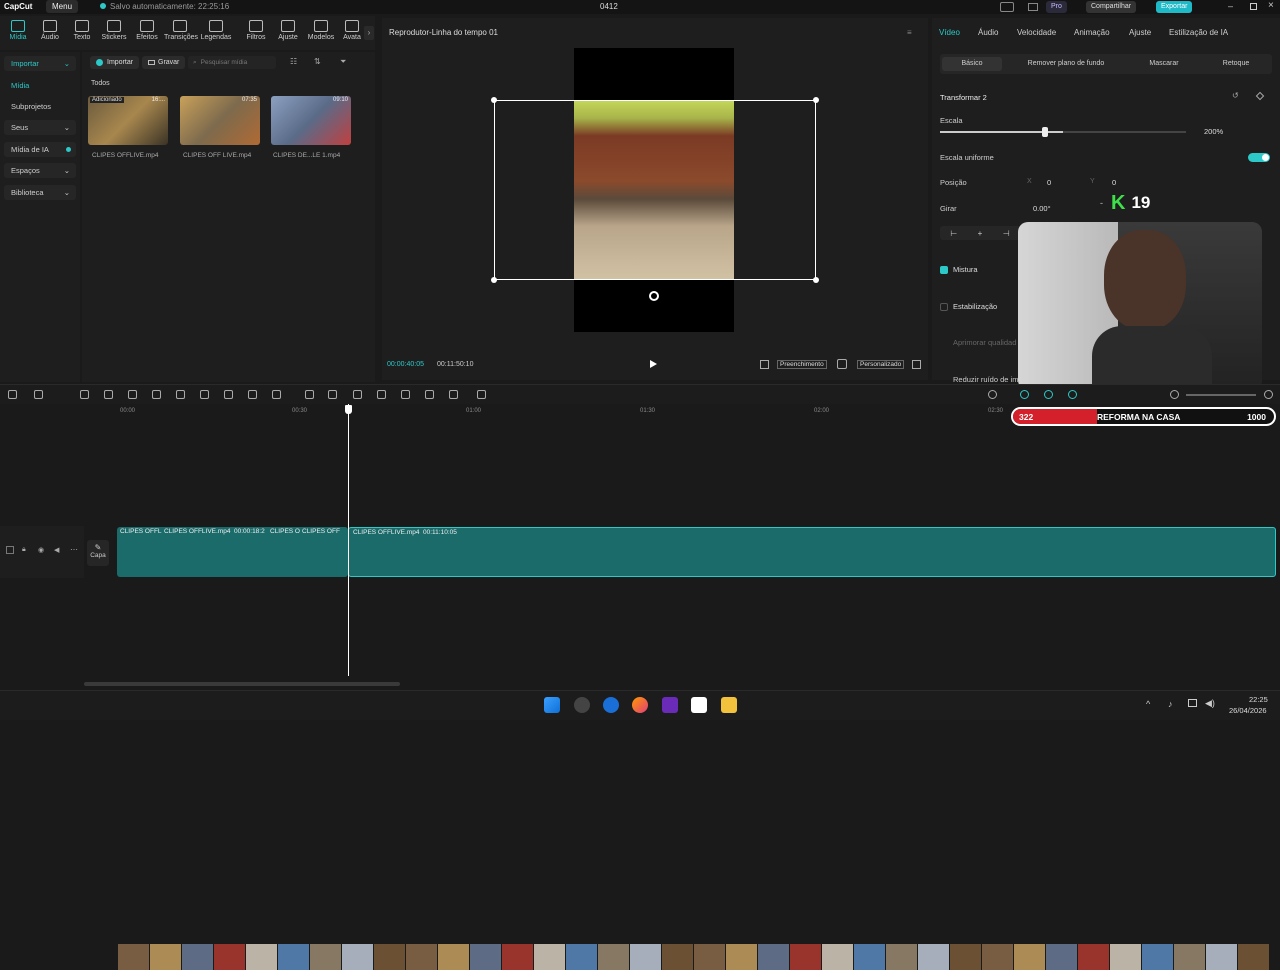 This screenshot has width=1280, height=970. What do you see at coordinates (74, 549) in the screenshot?
I see `more-icon: ⋯` at bounding box center [74, 549].